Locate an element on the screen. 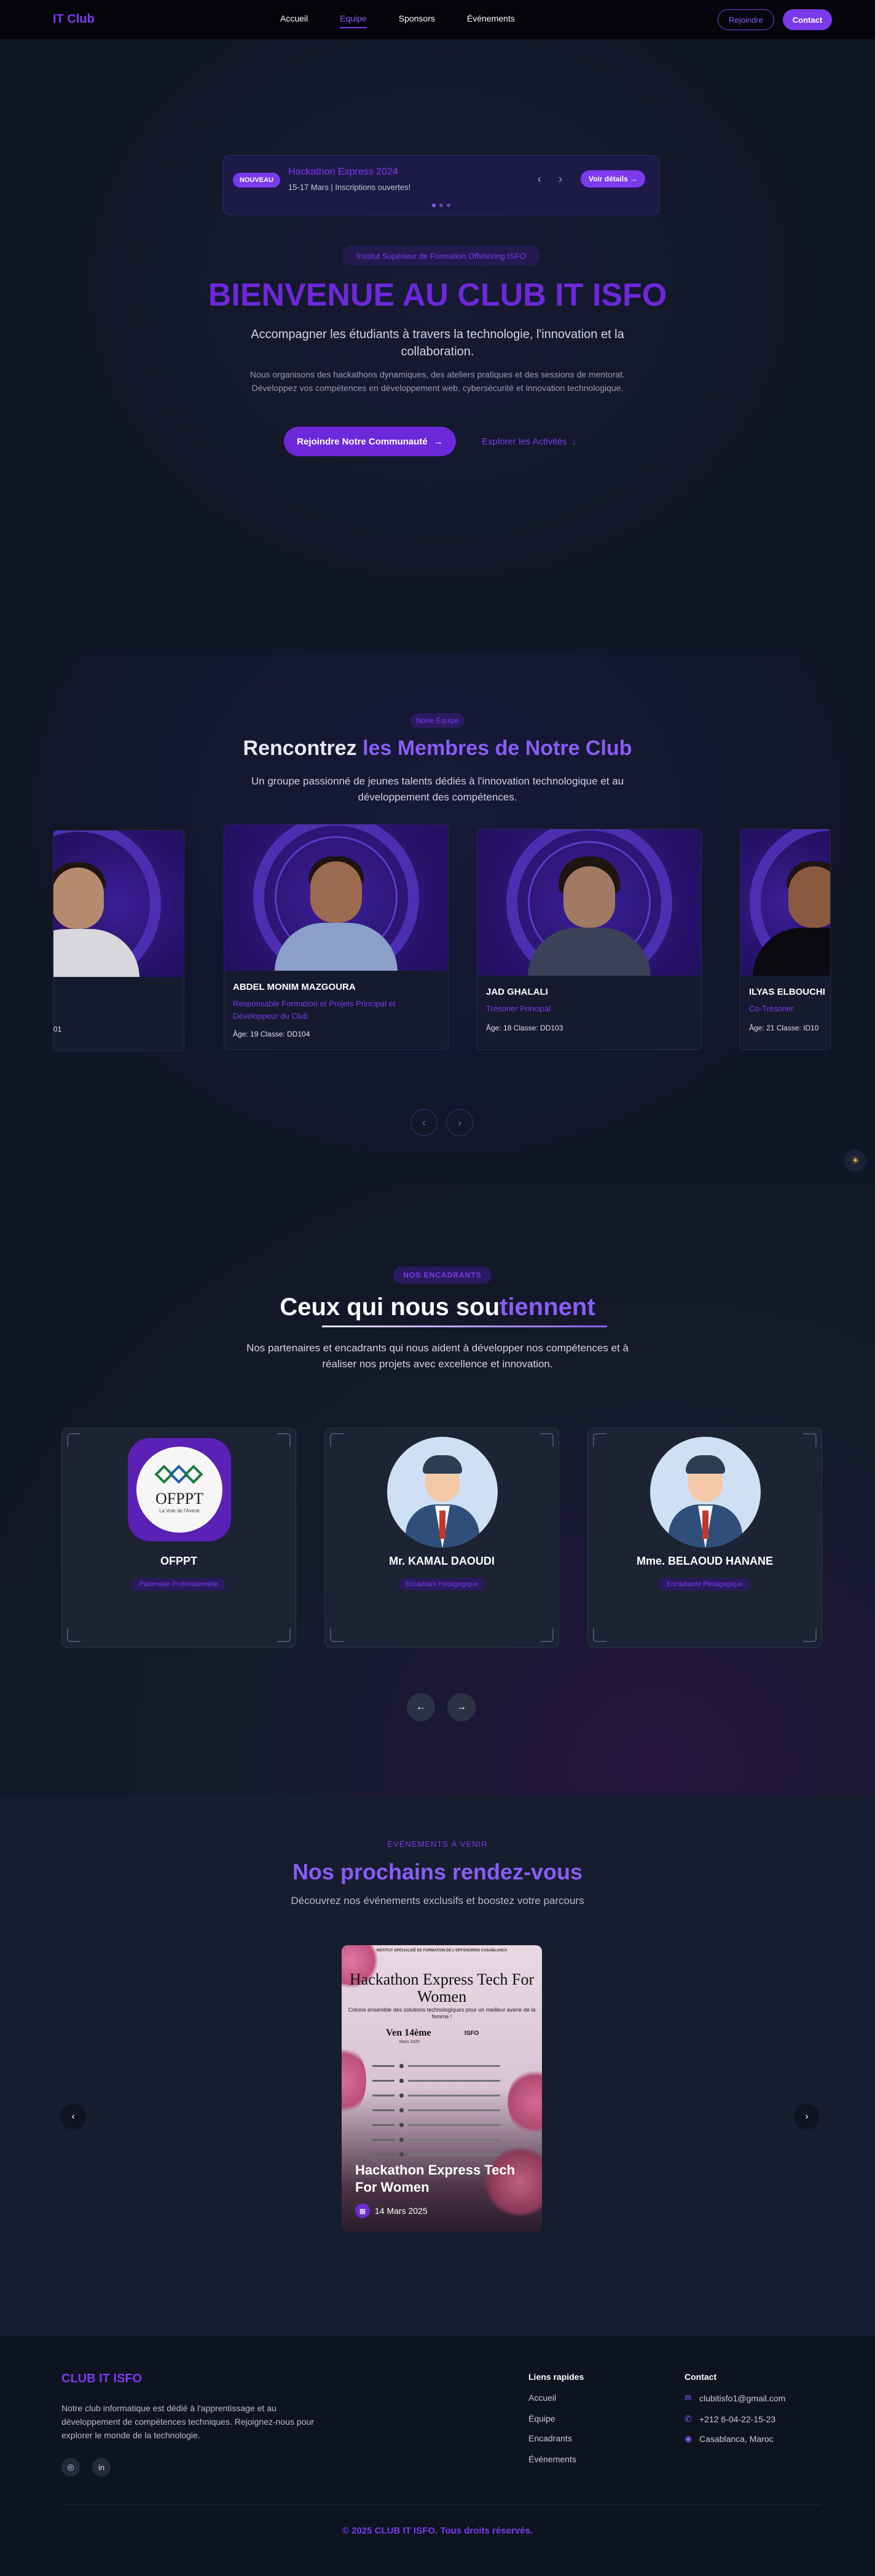 The width and height of the screenshot is (875, 2576). member-meta: Âge: 21 Classe: ID10 is located at coordinates (784, 1028).